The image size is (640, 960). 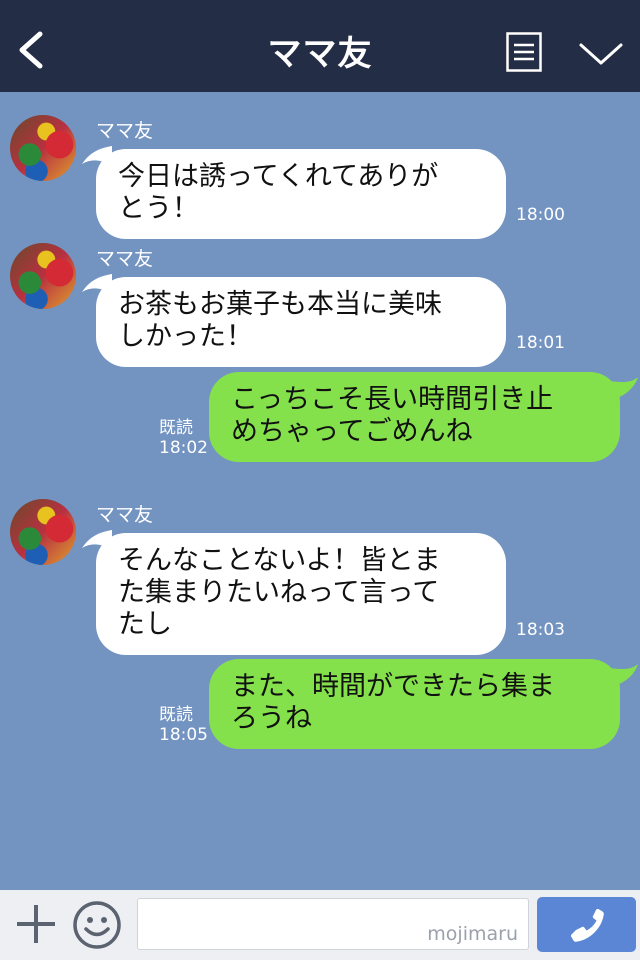 I want to click on message-line: 今日は誘ってくれてありが, so click(x=278, y=176).